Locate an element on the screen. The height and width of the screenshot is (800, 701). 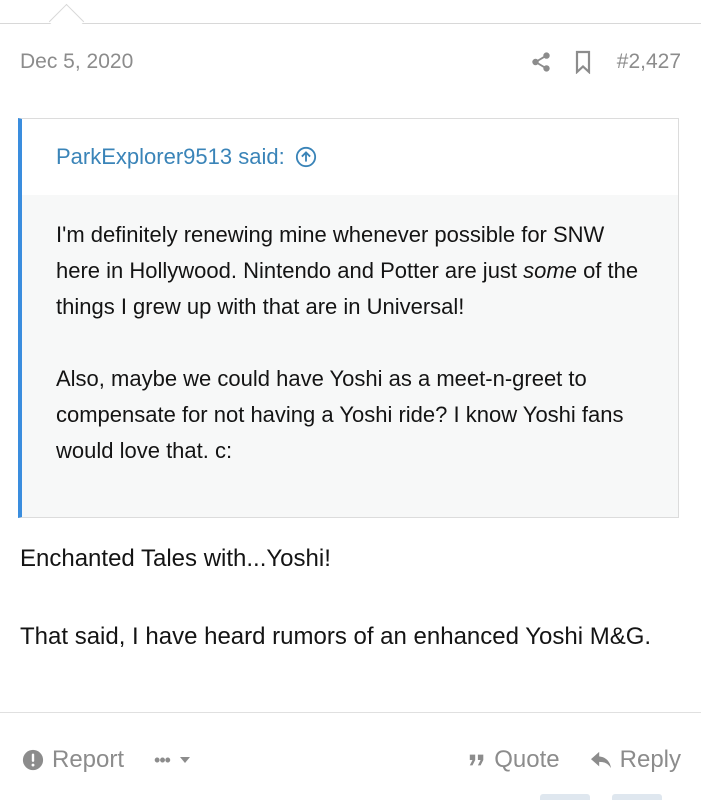
bookmark-icon is located at coordinates (583, 62).